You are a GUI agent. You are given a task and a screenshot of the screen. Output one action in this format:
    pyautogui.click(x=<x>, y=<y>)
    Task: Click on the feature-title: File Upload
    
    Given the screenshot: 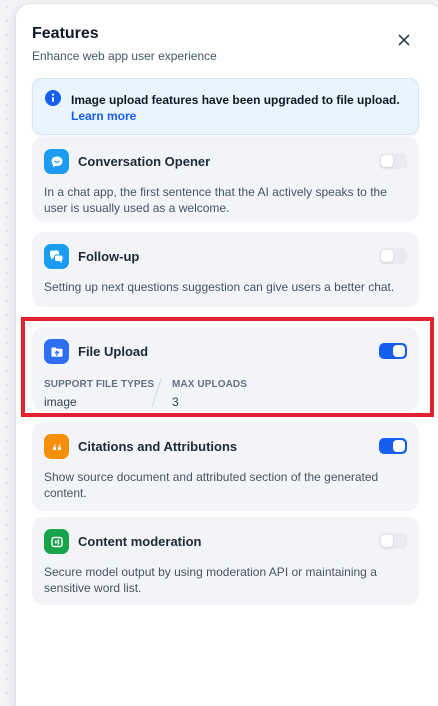 What is the action you would take?
    pyautogui.click(x=113, y=351)
    